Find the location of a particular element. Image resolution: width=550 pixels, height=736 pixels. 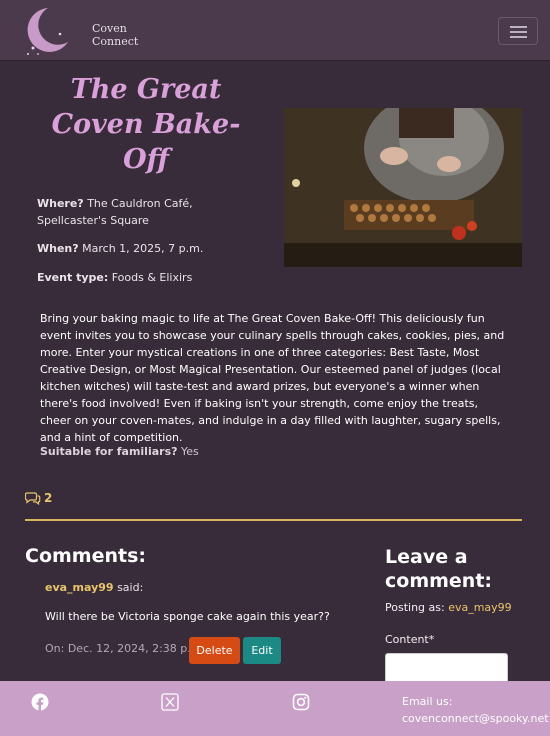

familiars-label: Suitable for familiars? is located at coordinates (109, 451).